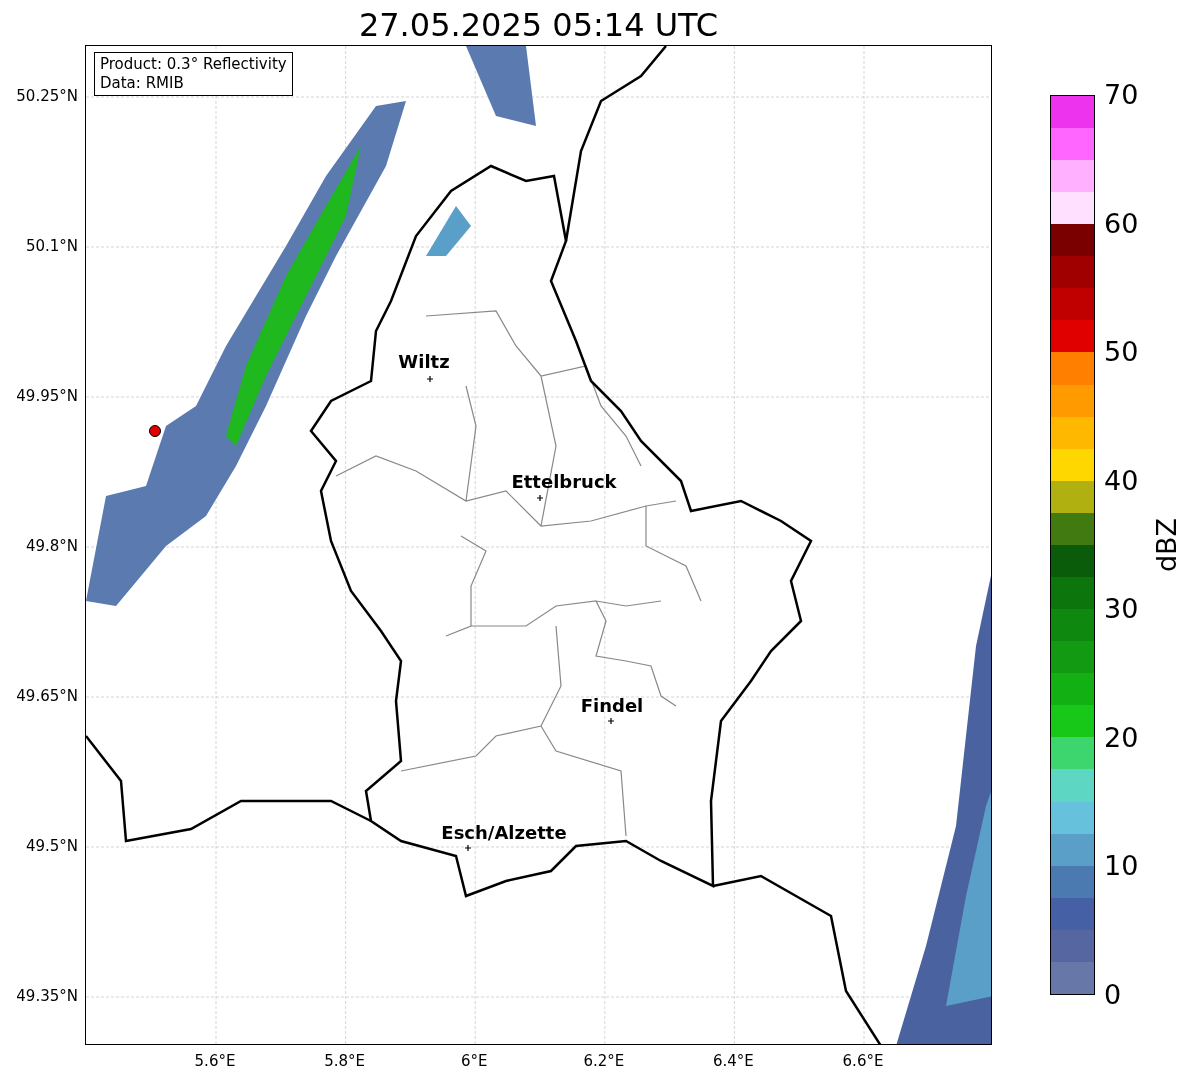  What do you see at coordinates (142, 83) in the screenshot?
I see `info-text: Data: RMIB` at bounding box center [142, 83].